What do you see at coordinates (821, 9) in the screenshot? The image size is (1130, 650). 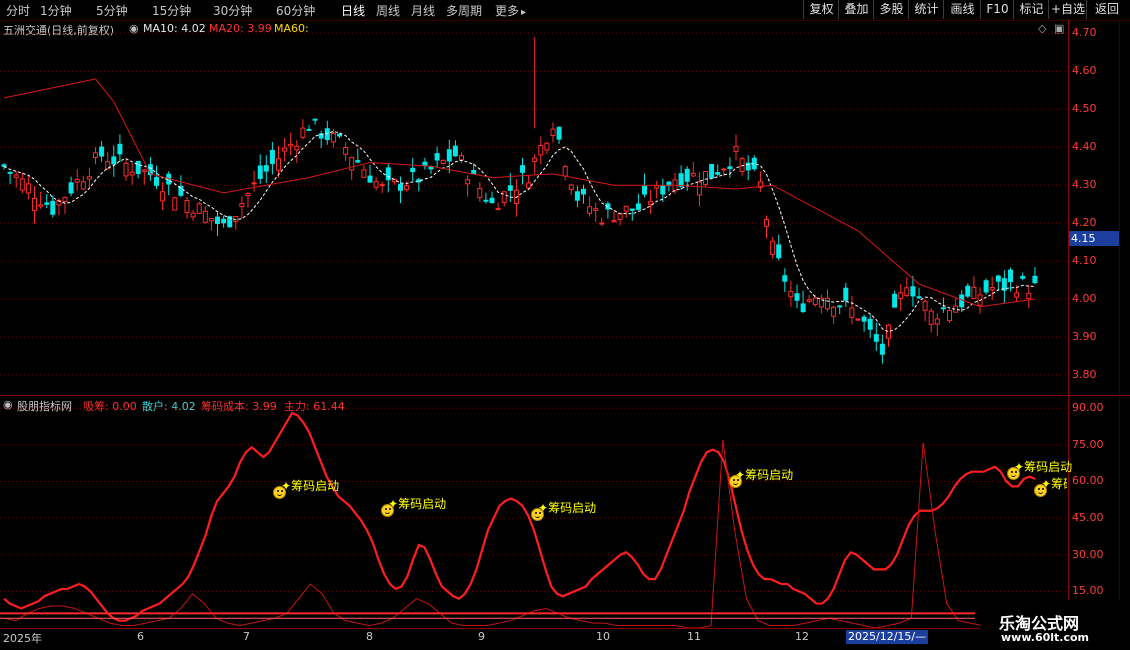 I see `fuquan-button: 复权` at bounding box center [821, 9].